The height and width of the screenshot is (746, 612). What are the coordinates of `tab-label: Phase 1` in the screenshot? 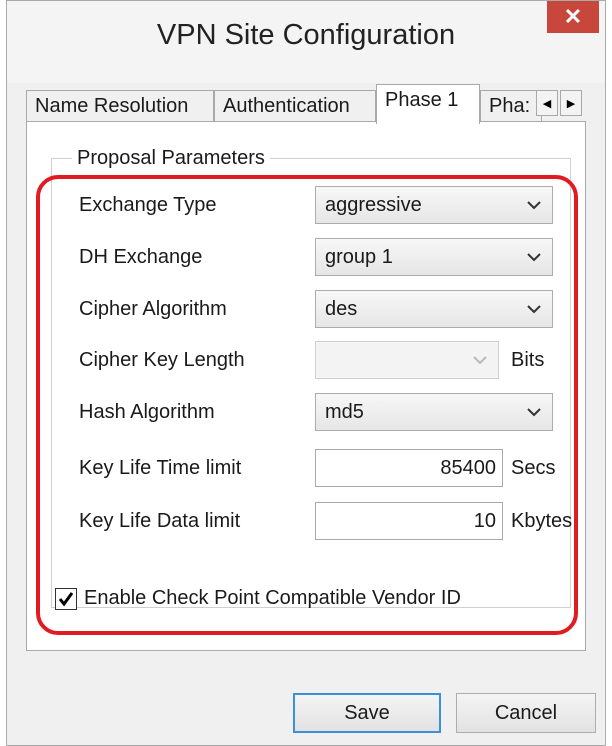 It's located at (422, 100).